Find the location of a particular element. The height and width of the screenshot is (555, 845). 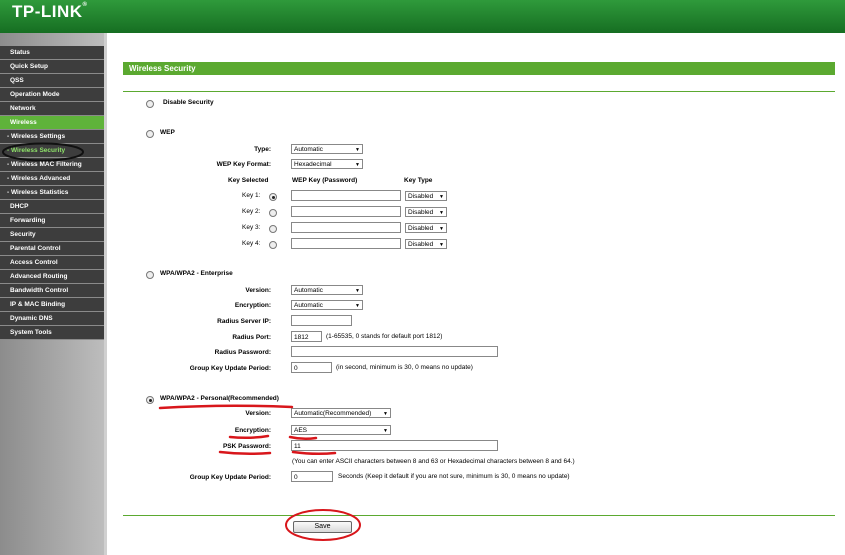

red-annotations is located at coordinates (259, 472).